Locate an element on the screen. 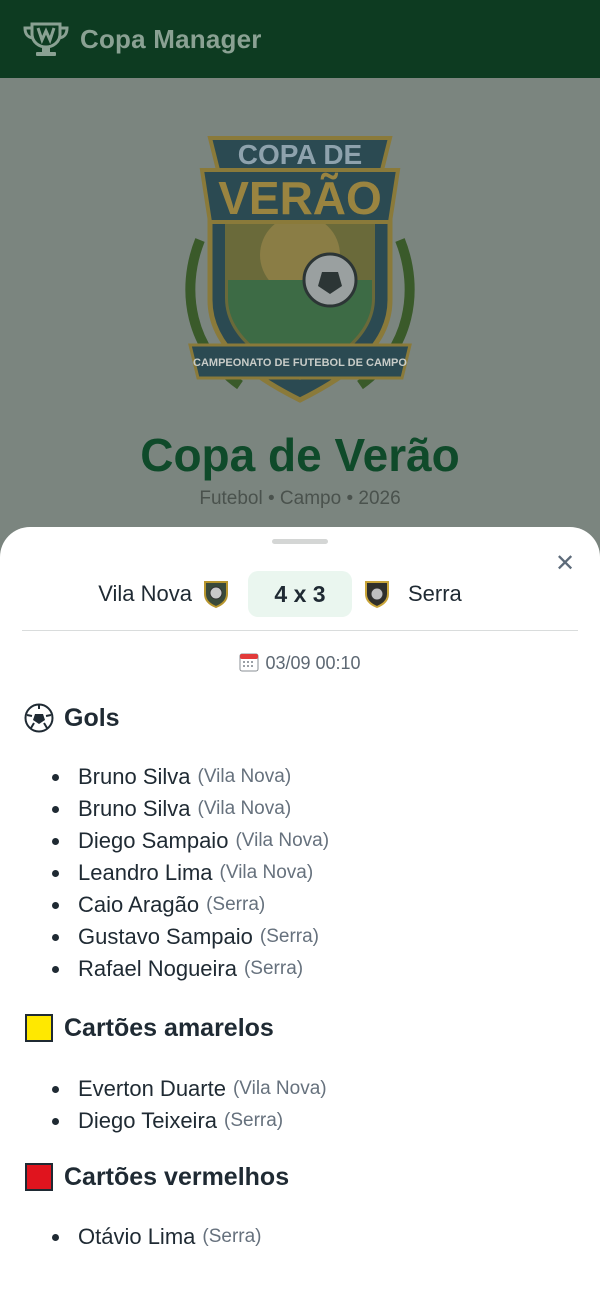 This screenshot has width=600, height=1300. list-item: Diego Teixeira (Serra) is located at coordinates (189, 1121).